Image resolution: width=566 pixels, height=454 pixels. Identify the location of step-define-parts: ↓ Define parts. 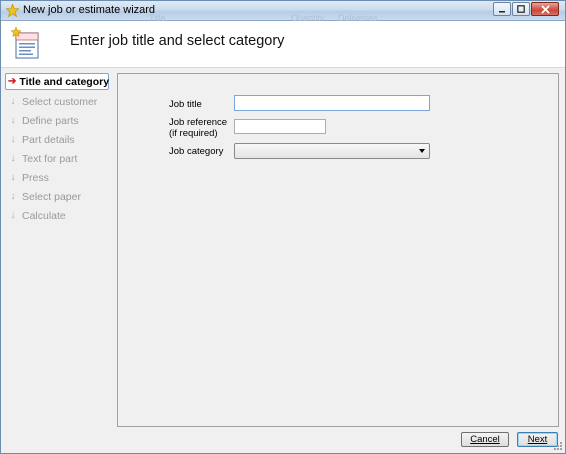
(59, 120).